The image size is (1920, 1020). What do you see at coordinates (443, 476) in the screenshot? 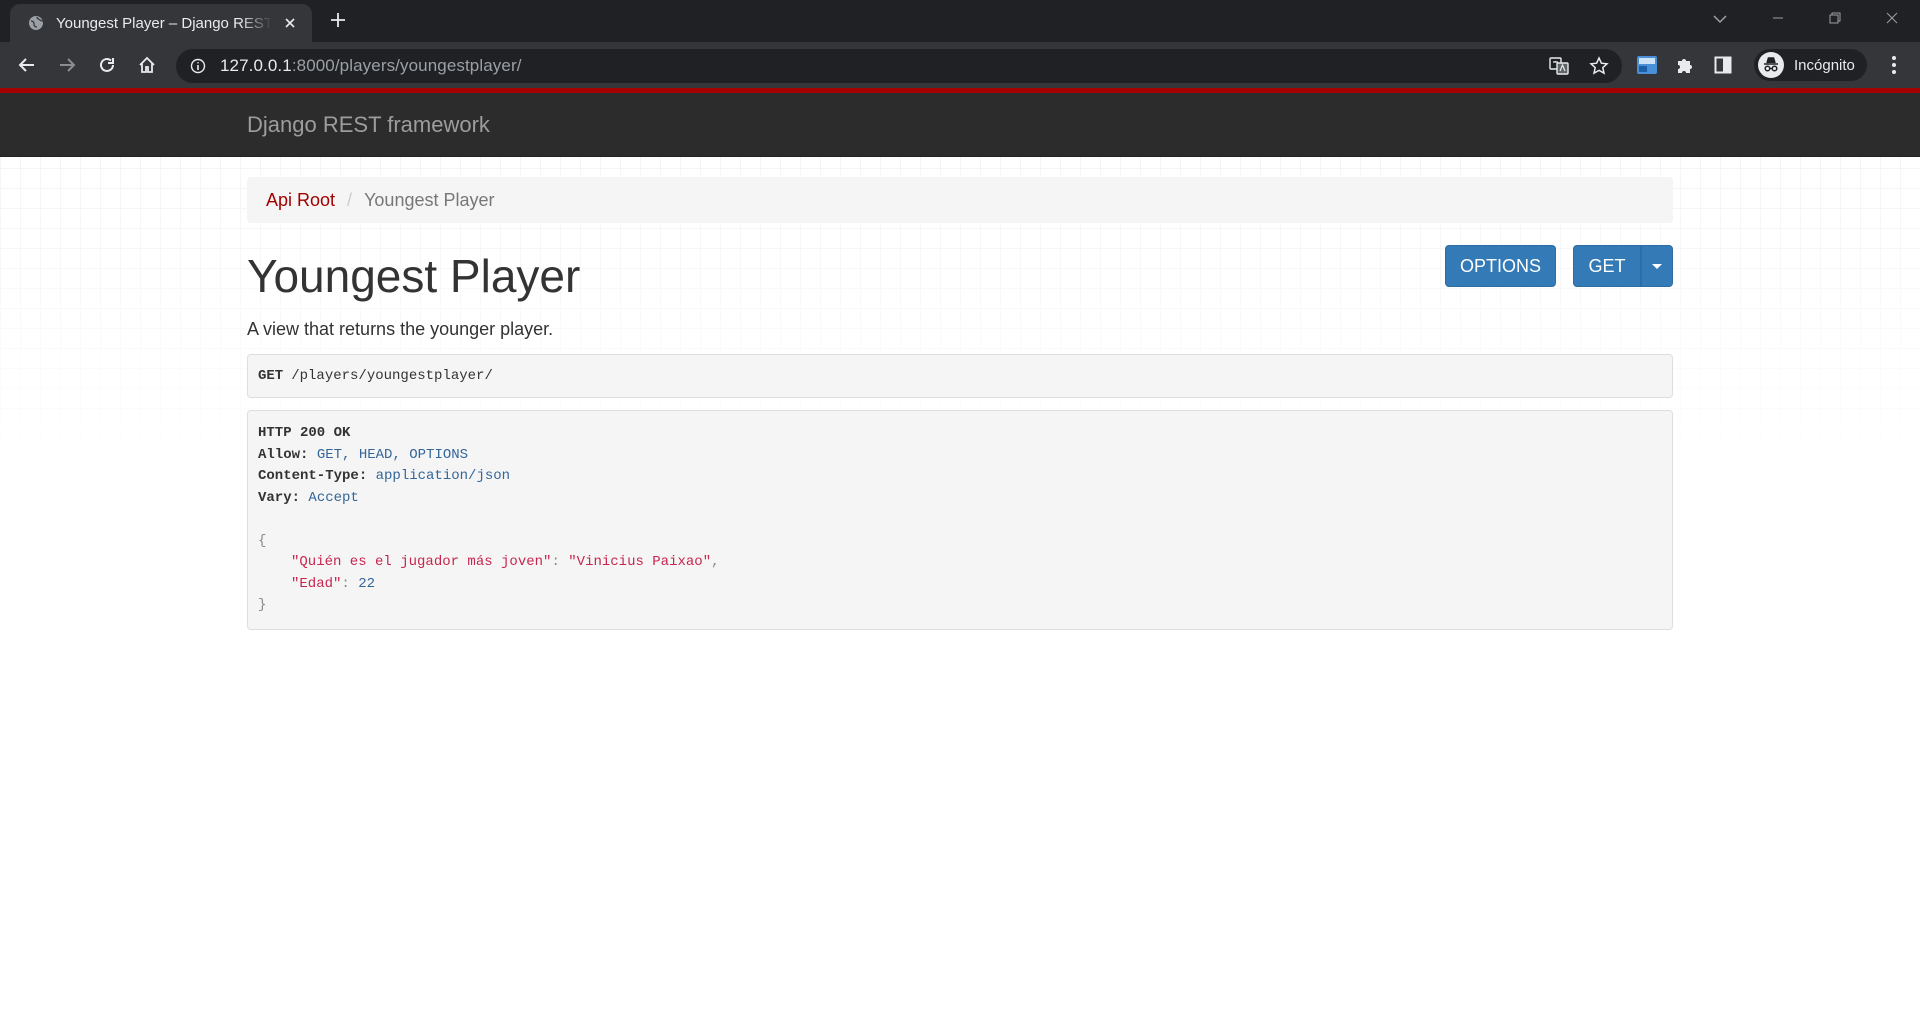
I see `header-value: application/json` at bounding box center [443, 476].